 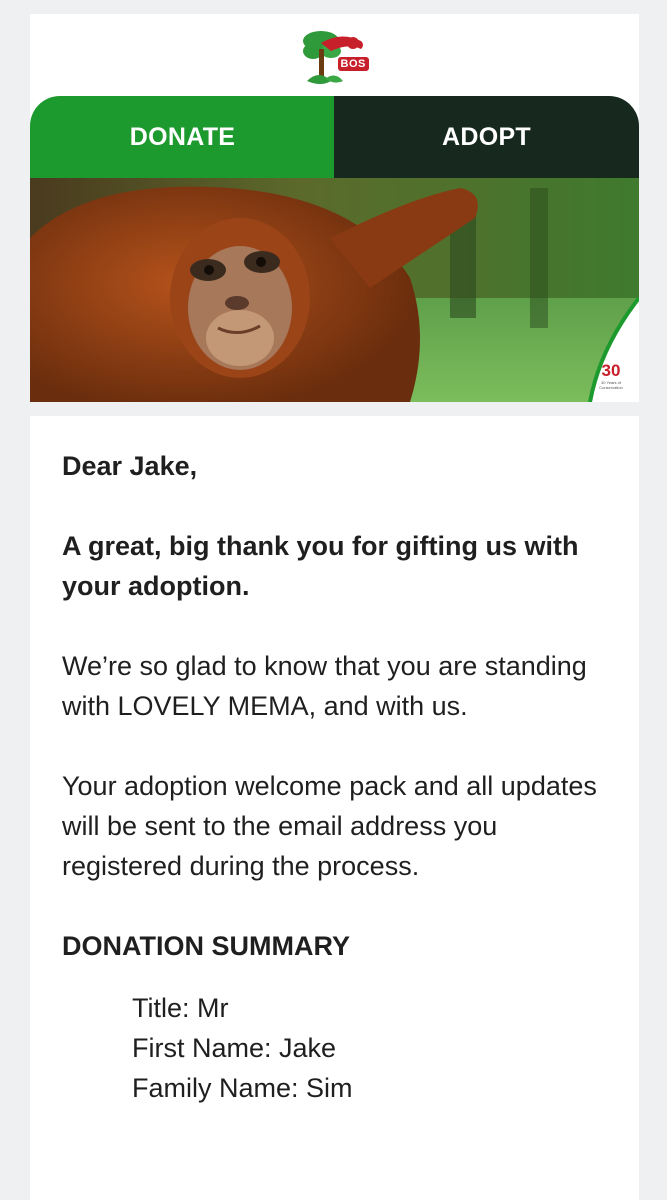 I want to click on badge-number: 30, so click(x=611, y=370).